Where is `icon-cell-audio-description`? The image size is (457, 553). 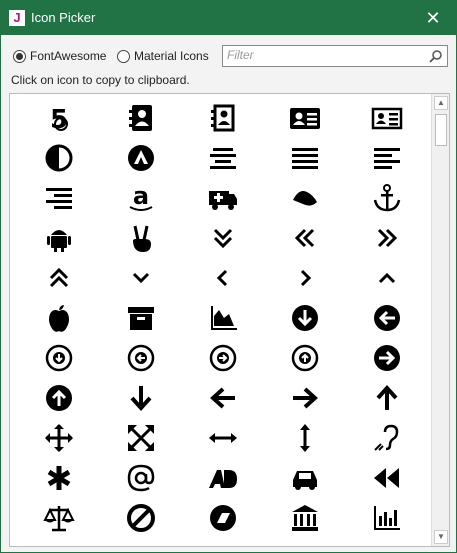 icon-cell-audio-description is located at coordinates (223, 478).